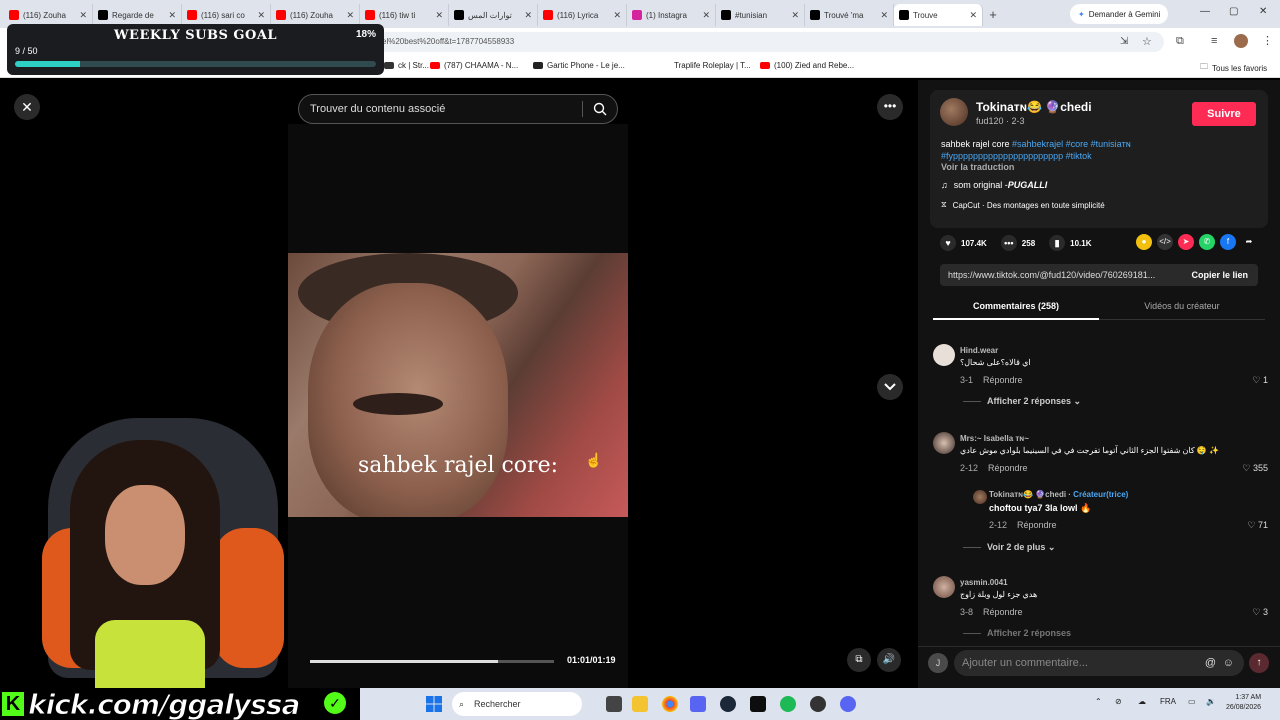 The width and height of the screenshot is (1280, 720). Describe the element at coordinates (1233, 68) in the screenshot. I see `all-bookmarks: 🗀 Tous les favoris` at that location.